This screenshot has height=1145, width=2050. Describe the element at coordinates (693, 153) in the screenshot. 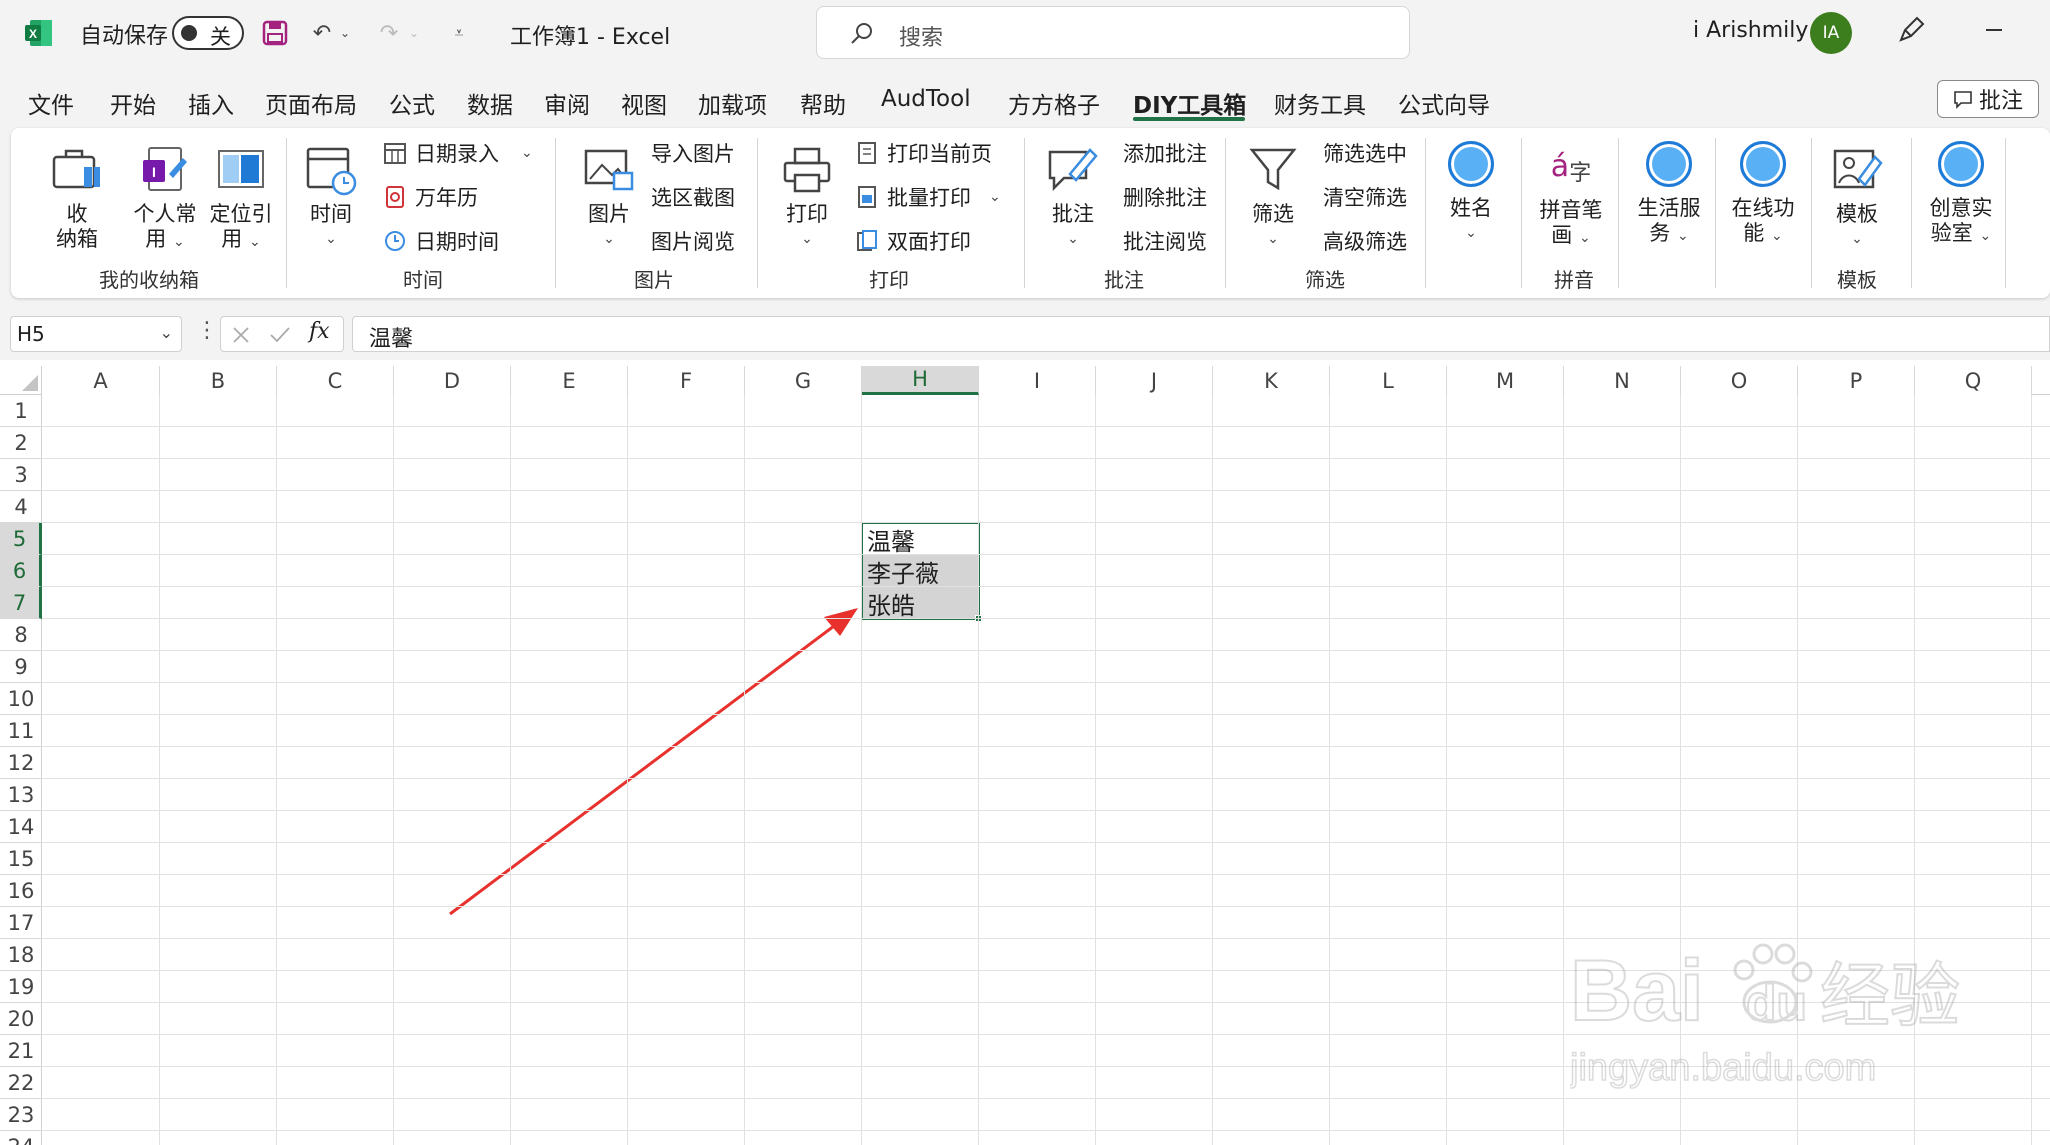

I see `import-image-button: 导入图片` at that location.